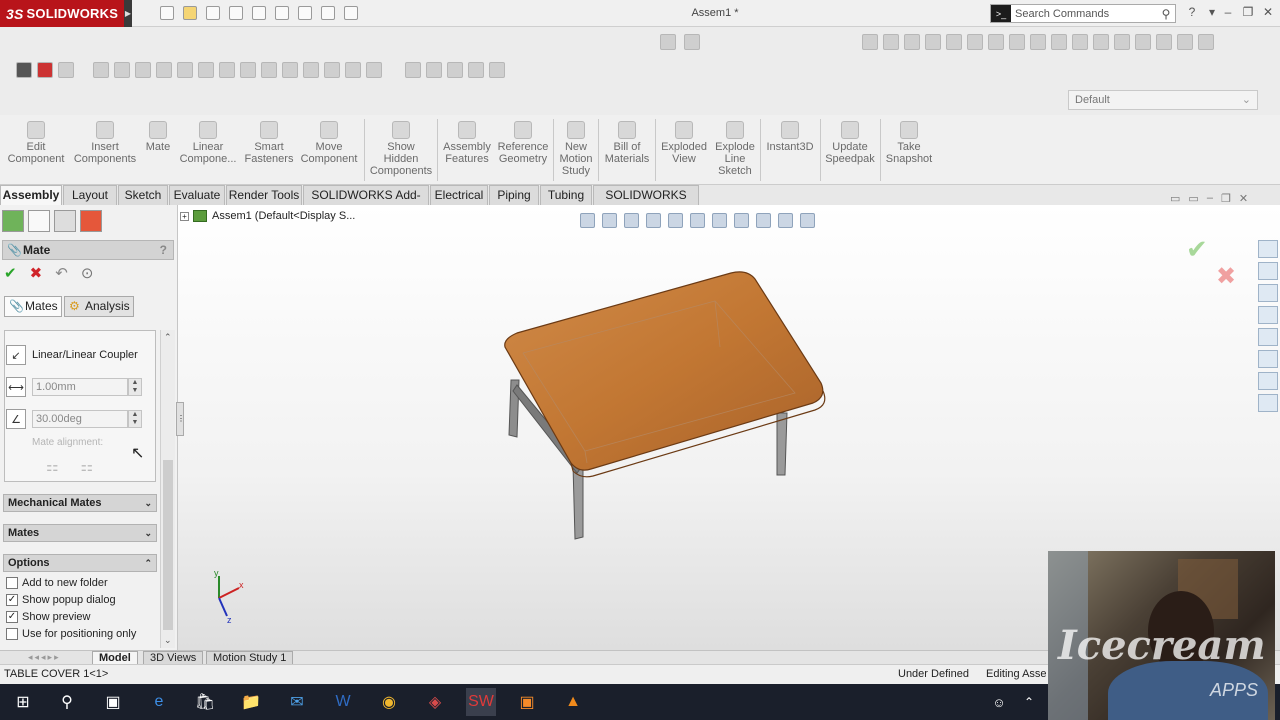 The image size is (1280, 720). What do you see at coordinates (1029, 702) in the screenshot?
I see `system-tray-arrow-icon: ⌃` at bounding box center [1029, 702].